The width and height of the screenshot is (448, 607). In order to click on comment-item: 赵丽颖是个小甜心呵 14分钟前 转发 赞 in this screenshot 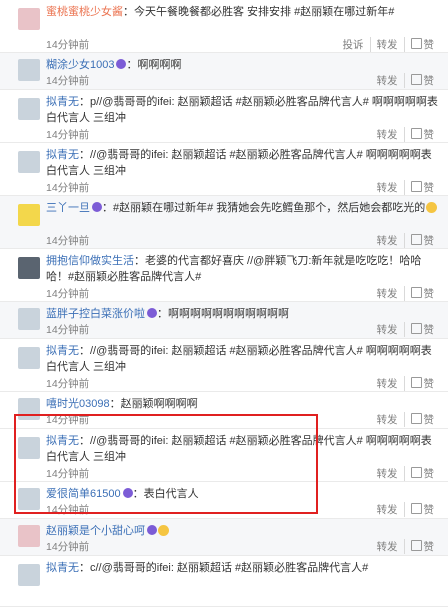, I will do `click(224, 537)`.